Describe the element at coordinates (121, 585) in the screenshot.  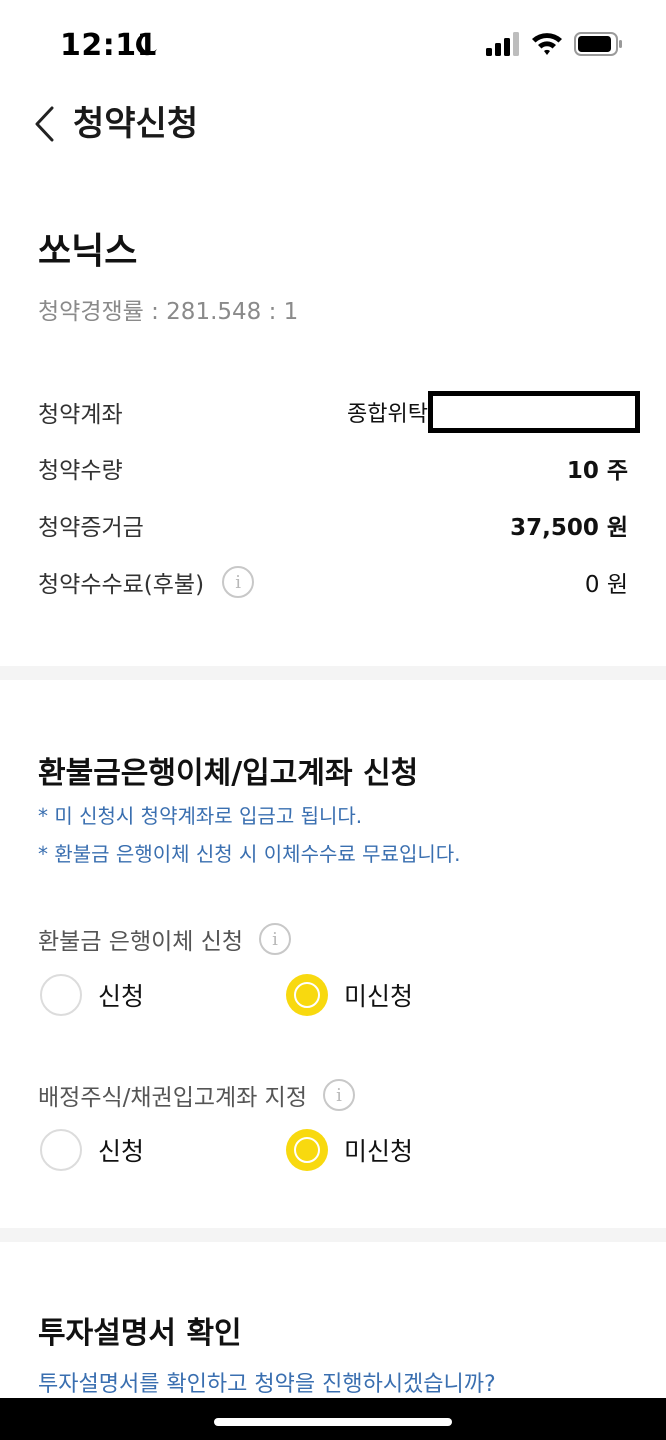
I see `fee-label: 청약수수료(후불)` at that location.